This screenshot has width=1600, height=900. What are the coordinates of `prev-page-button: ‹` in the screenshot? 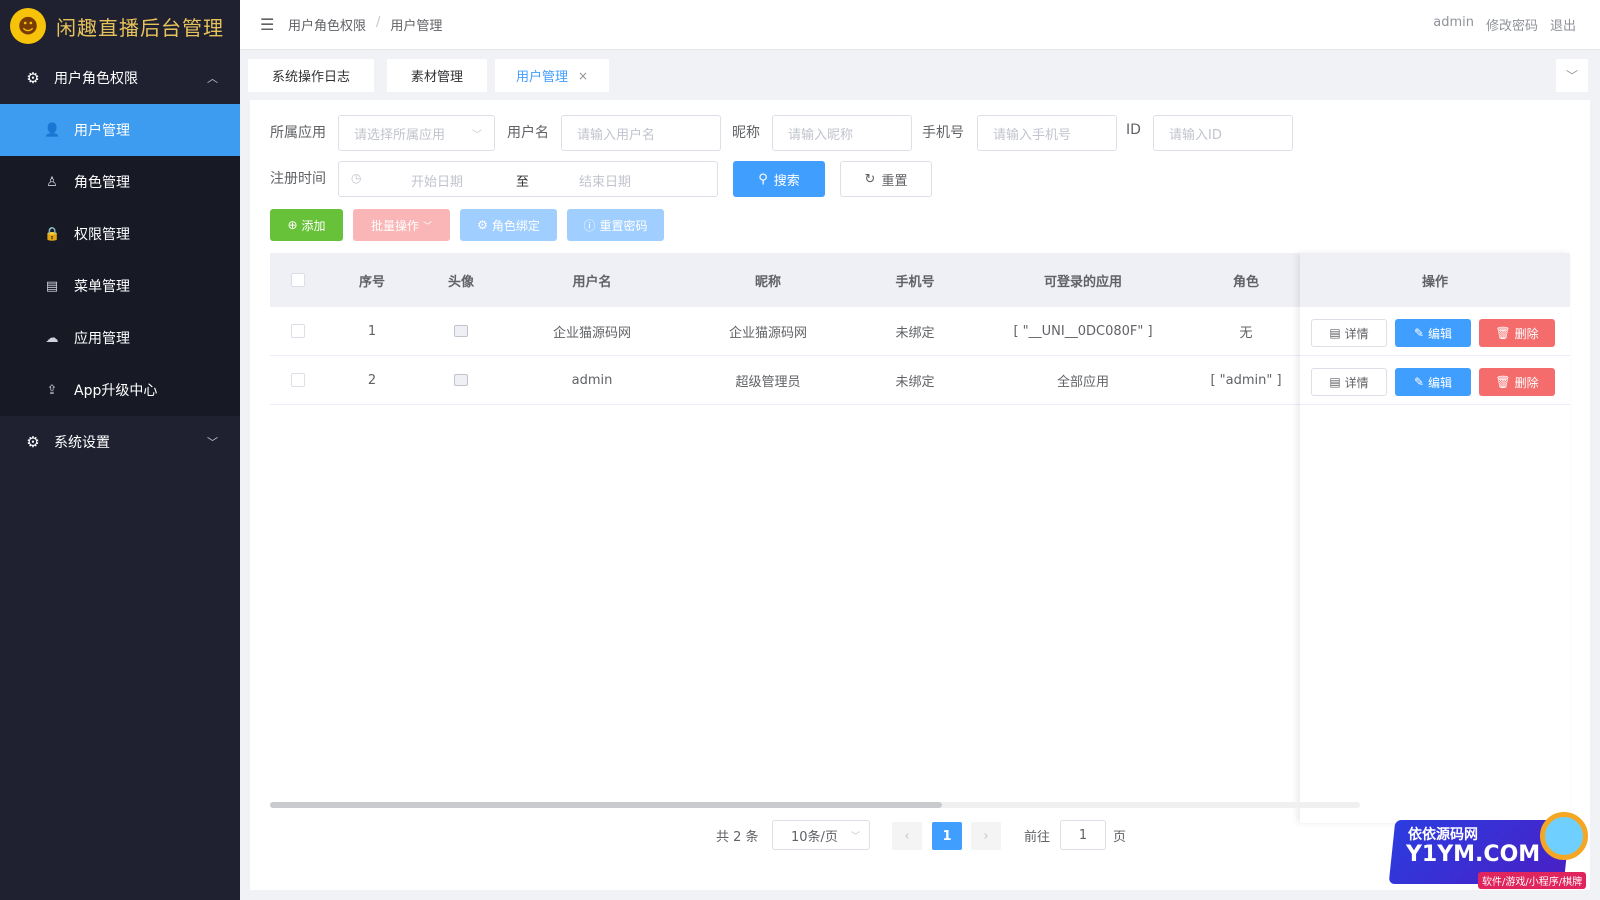 It's located at (907, 836).